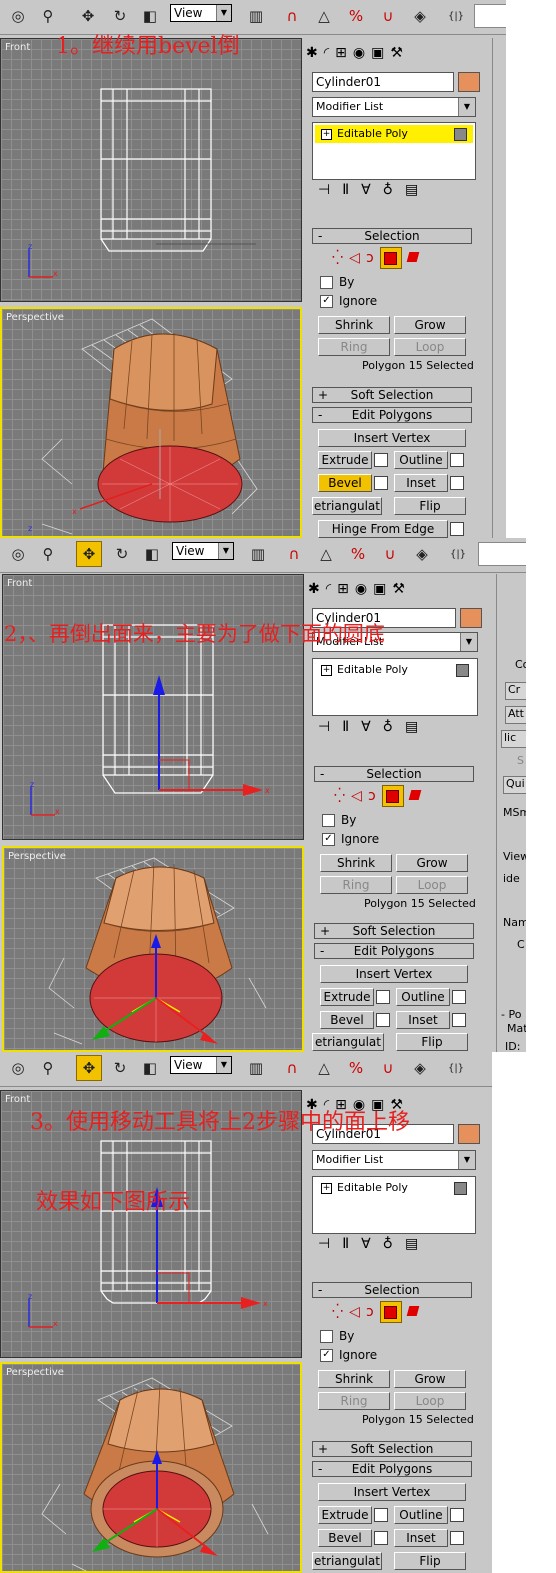  Describe the element at coordinates (432, 863) in the screenshot. I see `grow-button: Grow` at that location.